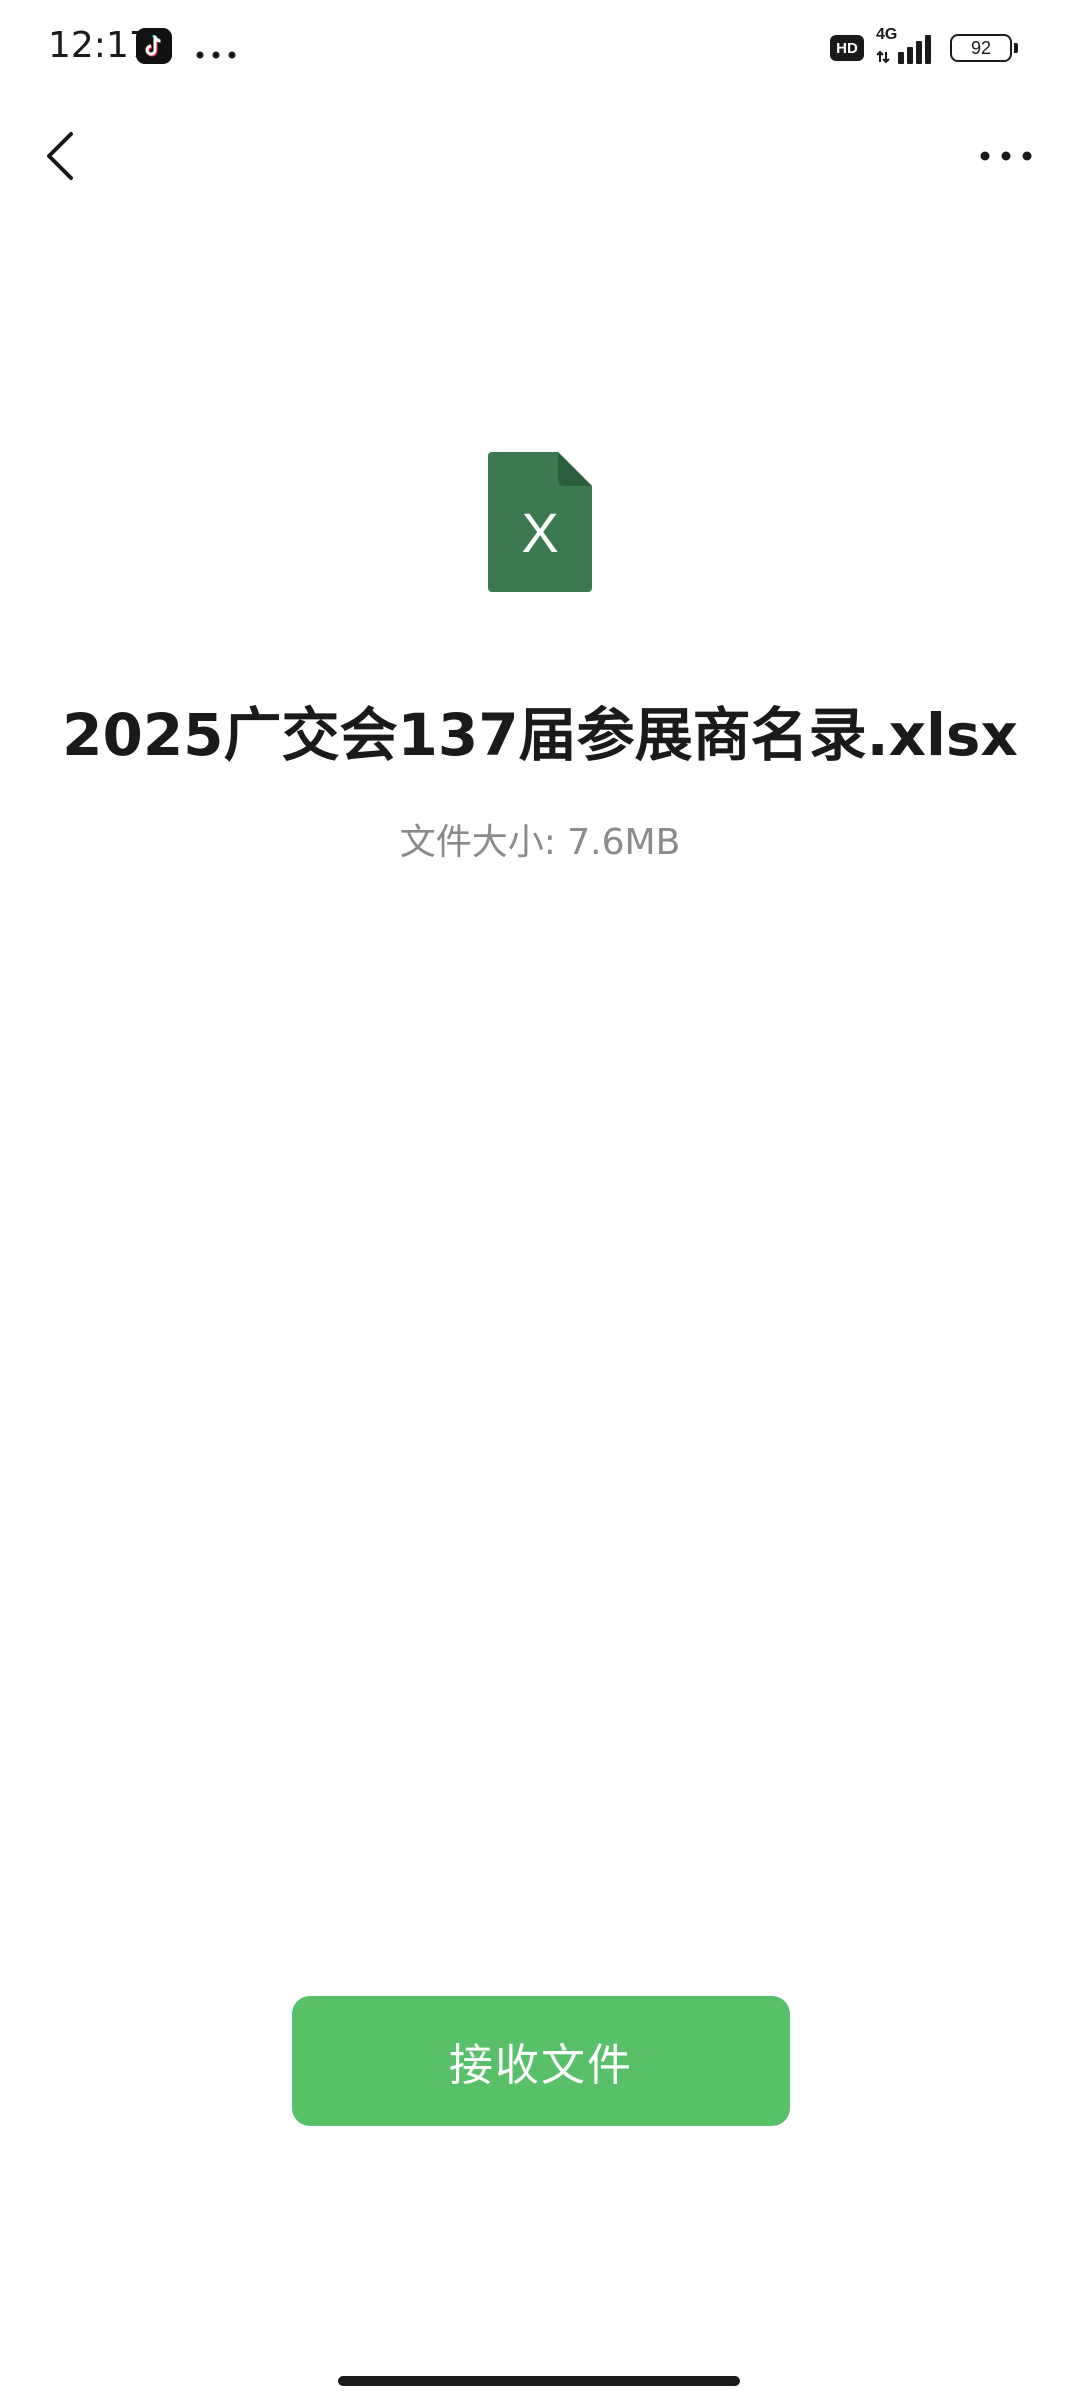 This screenshot has height=2400, width=1080. I want to click on status-bar: 12:17 HD 4G 92, so click(540, 46).